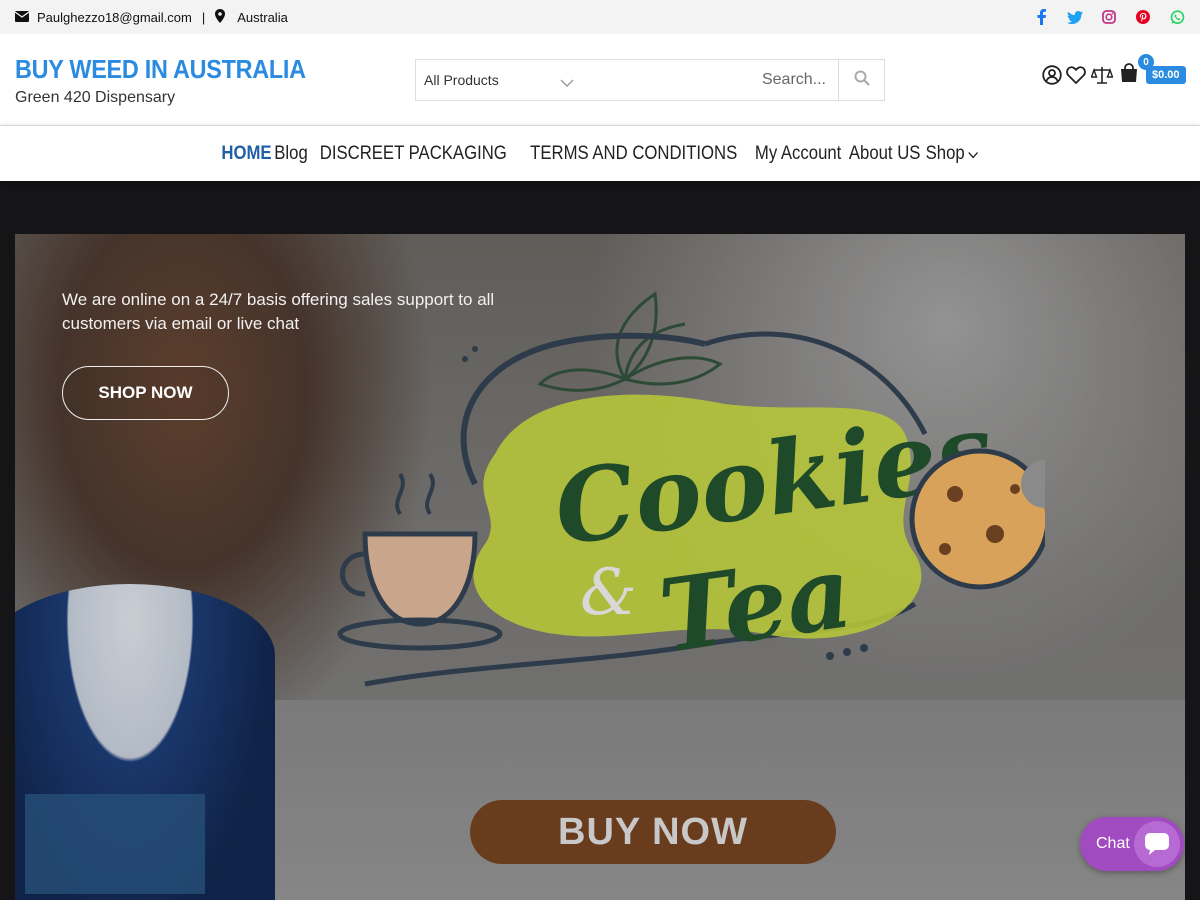 This screenshot has width=1200, height=900. I want to click on pinterest-icon, so click(1143, 17).